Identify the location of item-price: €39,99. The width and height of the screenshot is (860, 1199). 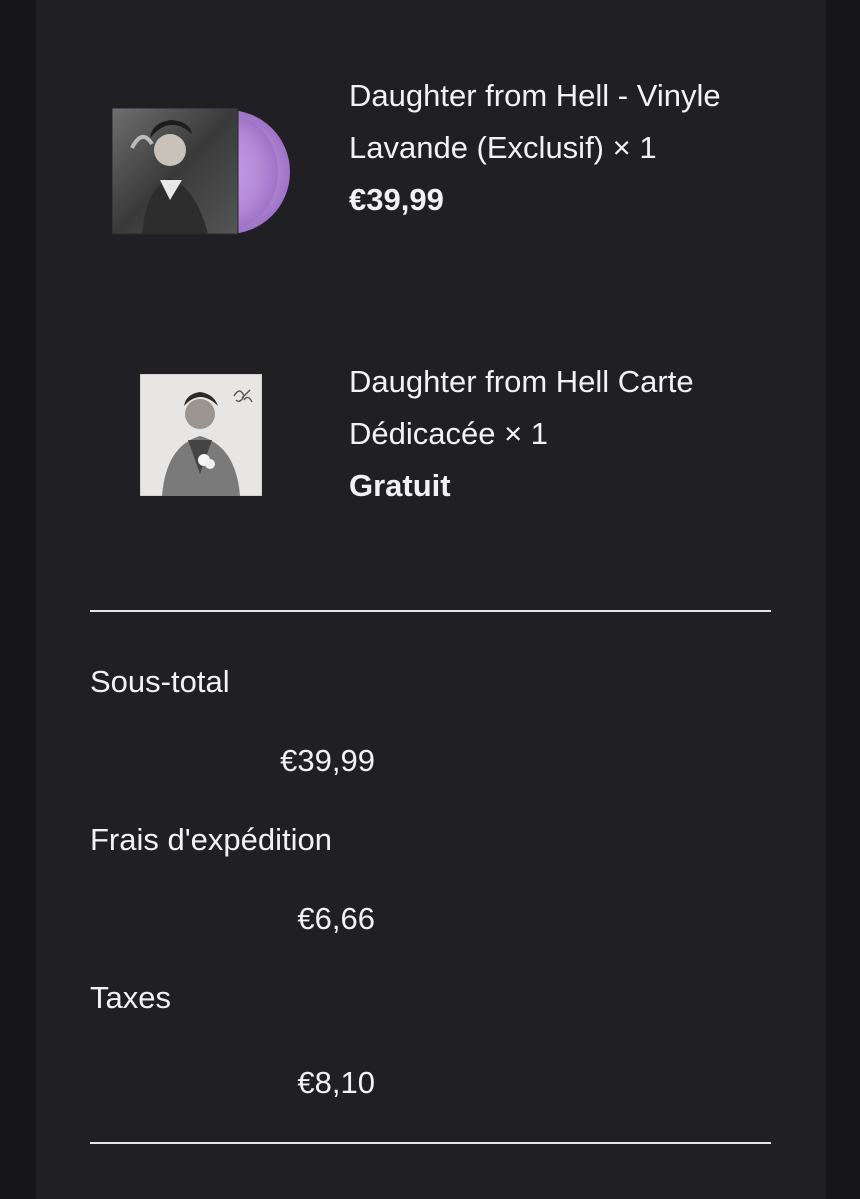
(396, 199).